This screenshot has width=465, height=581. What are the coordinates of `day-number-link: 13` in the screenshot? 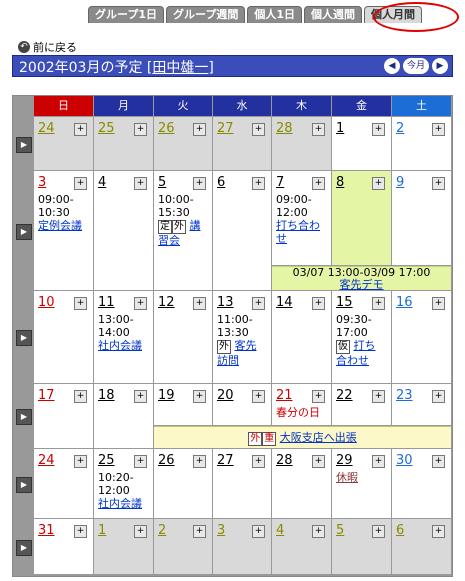 It's located at (225, 302).